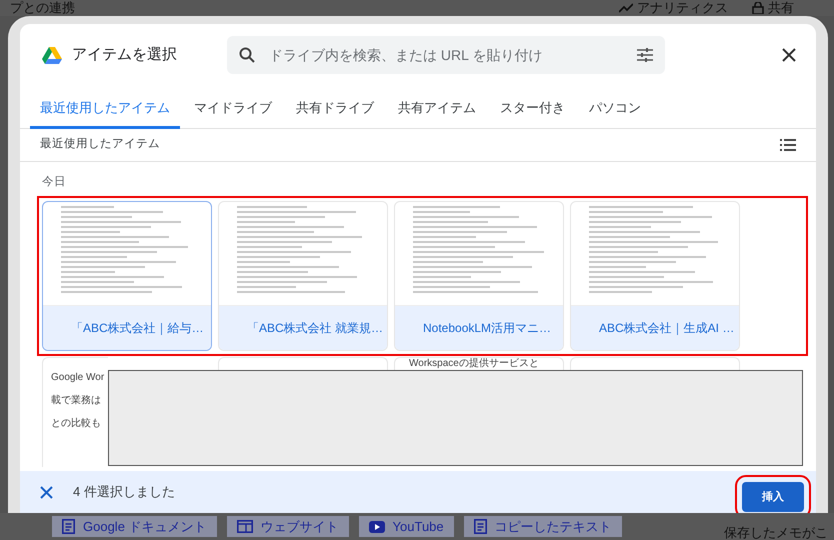  What do you see at coordinates (76, 401) in the screenshot?
I see `preview-text: 載で業務は` at bounding box center [76, 401].